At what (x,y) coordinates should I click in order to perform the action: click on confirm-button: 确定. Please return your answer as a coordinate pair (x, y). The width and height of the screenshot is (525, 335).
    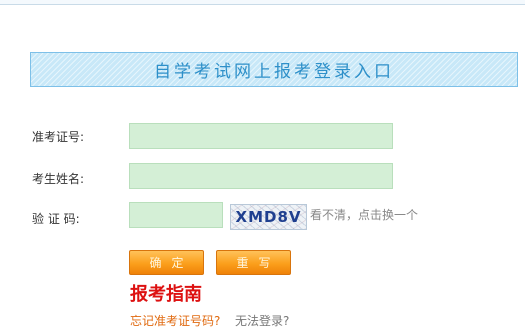
    Looking at the image, I should click on (166, 262).